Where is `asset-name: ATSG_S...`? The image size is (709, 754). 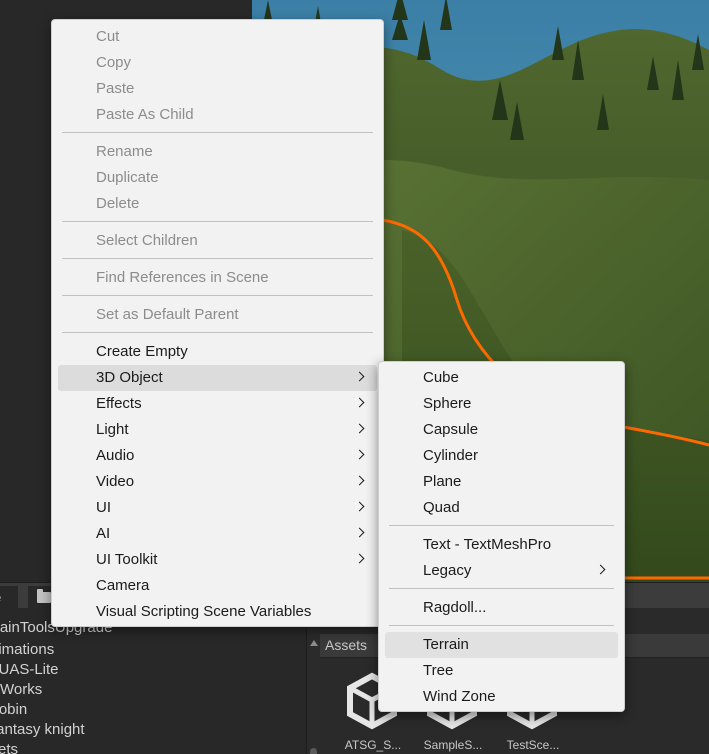
asset-name: ATSG_S... is located at coordinates (373, 745).